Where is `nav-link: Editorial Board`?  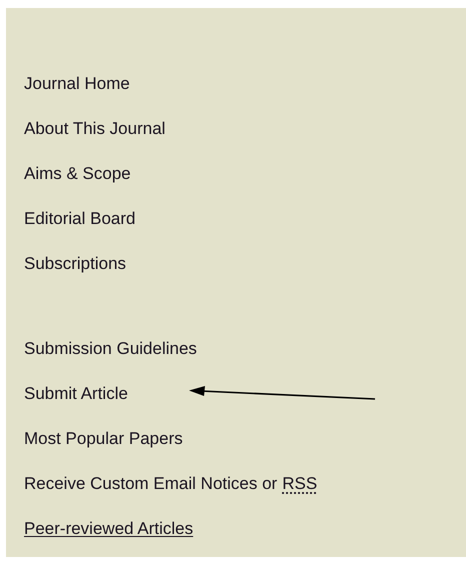
nav-link: Editorial Board is located at coordinates (80, 219).